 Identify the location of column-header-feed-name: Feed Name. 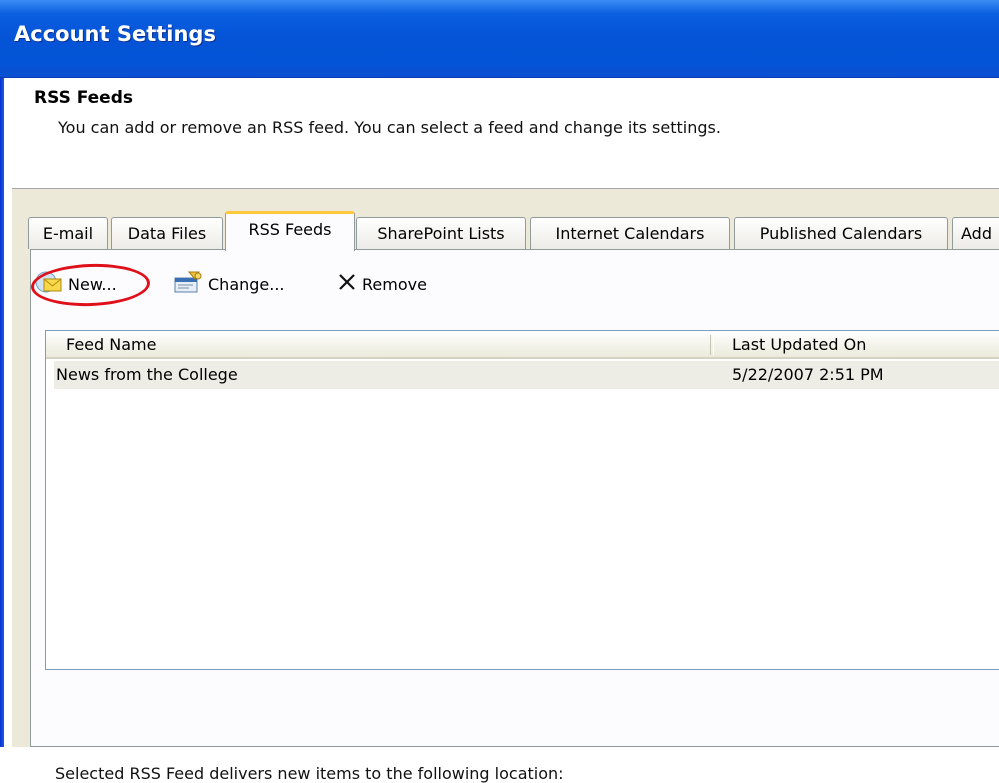
(385, 344).